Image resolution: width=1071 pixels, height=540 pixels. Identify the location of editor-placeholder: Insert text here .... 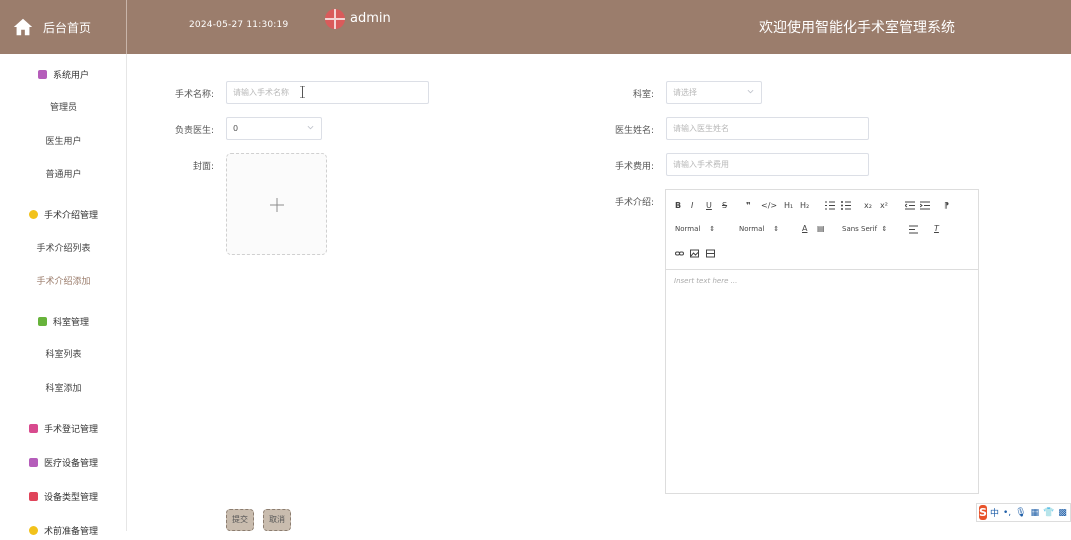
(705, 281).